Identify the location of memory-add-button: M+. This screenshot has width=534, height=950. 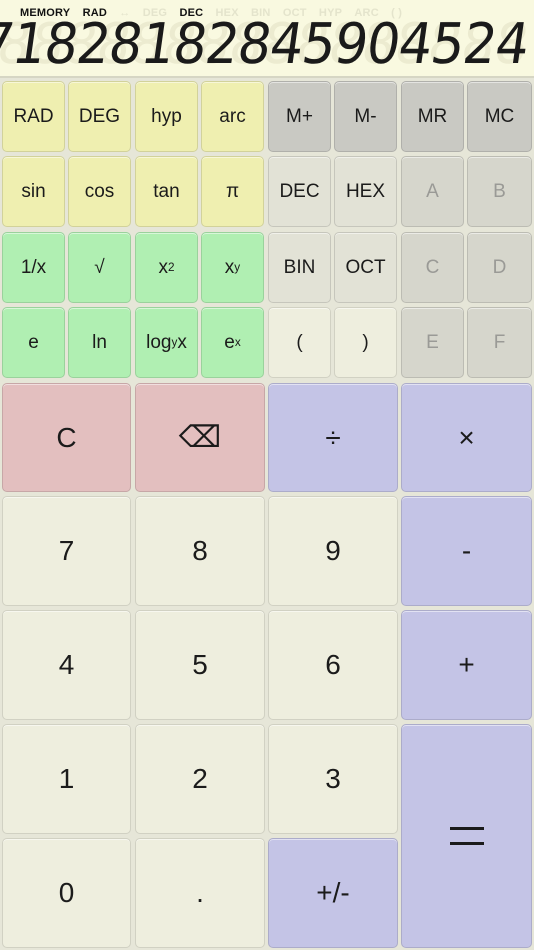
(299, 116).